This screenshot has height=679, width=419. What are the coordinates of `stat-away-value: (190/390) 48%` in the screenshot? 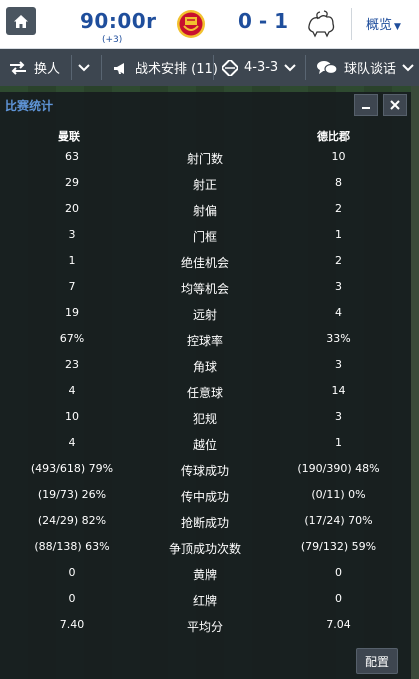 It's located at (338, 468).